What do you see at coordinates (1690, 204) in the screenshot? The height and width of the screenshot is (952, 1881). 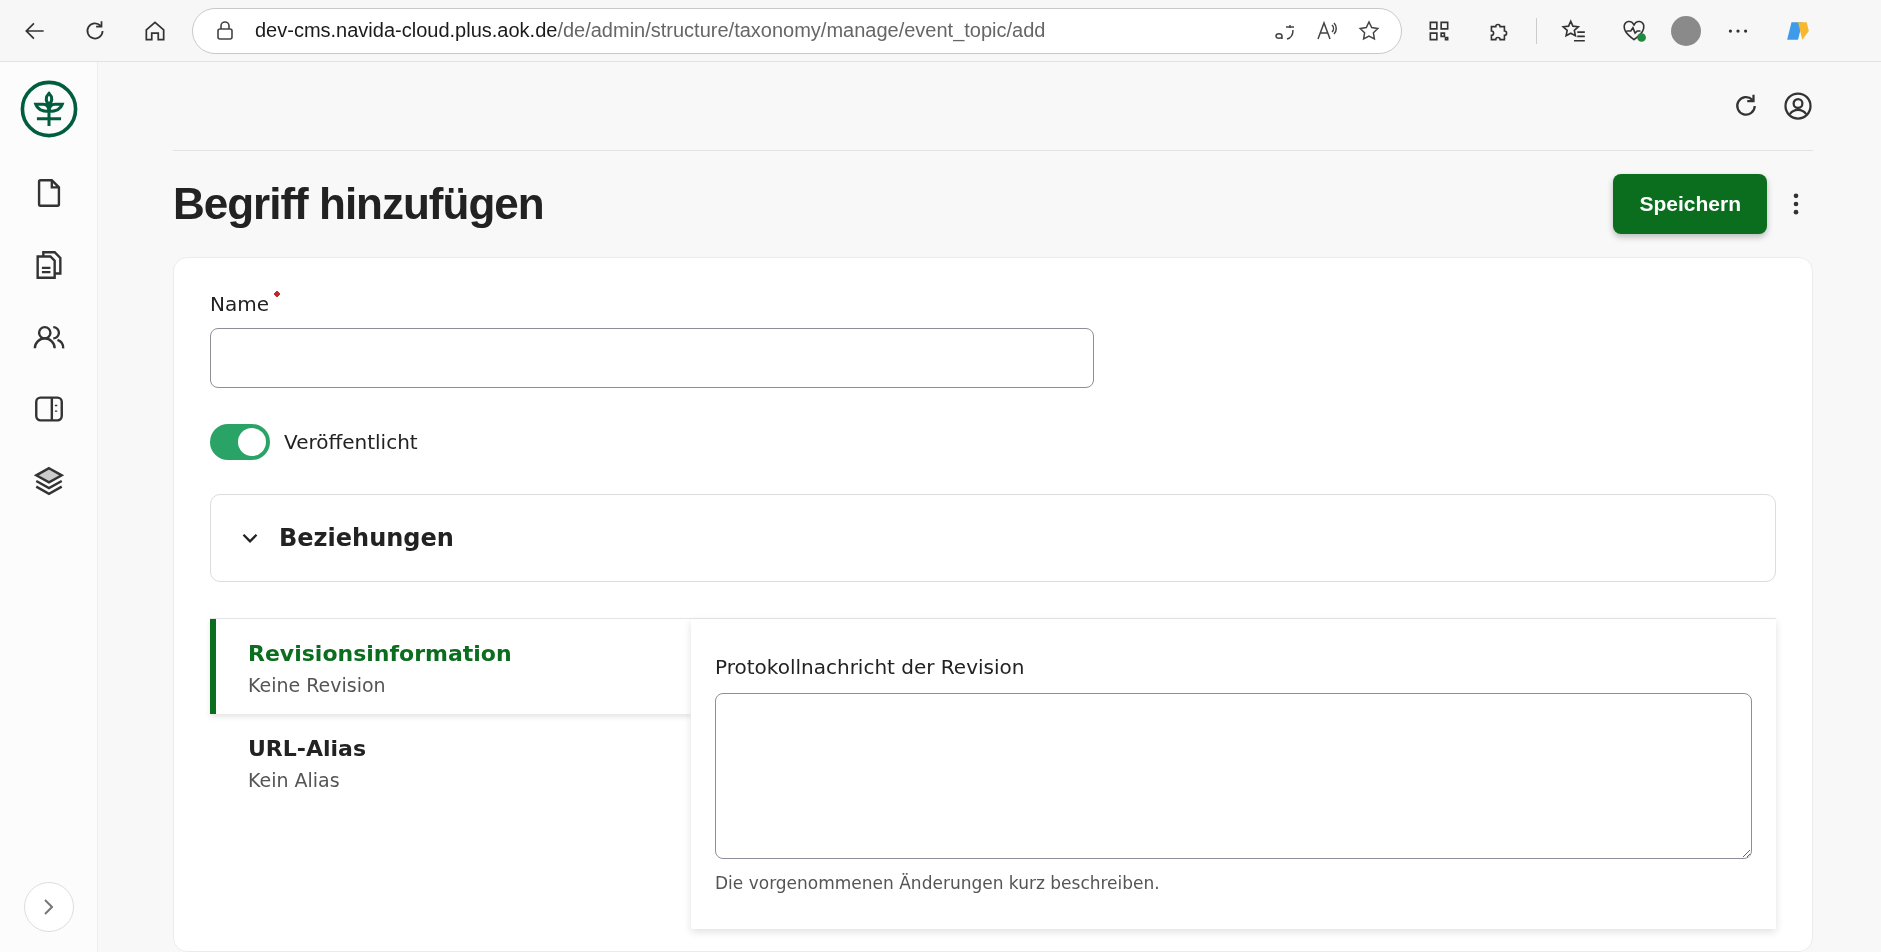 I see `save-button: Speichern` at bounding box center [1690, 204].